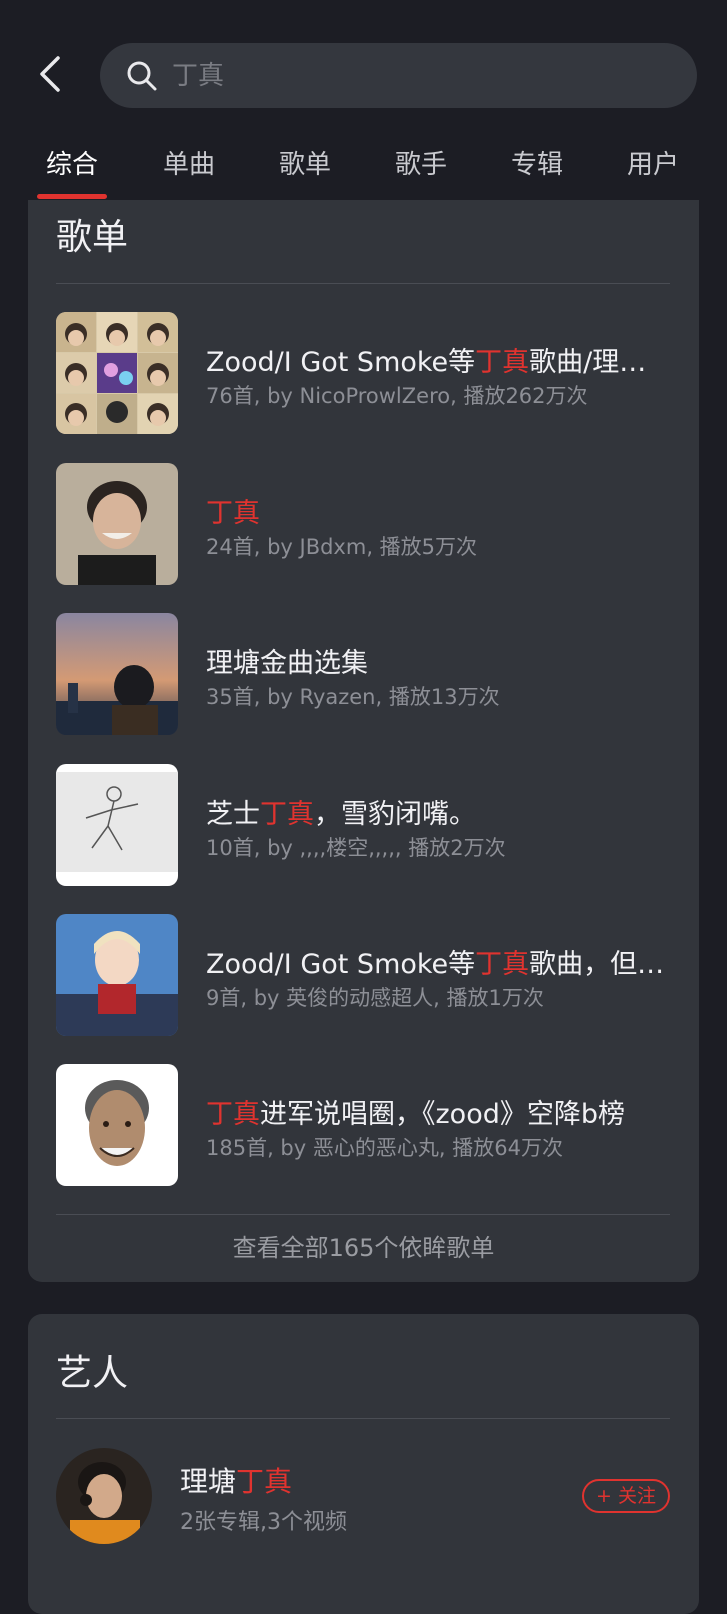  I want to click on artist-meta: 2张专辑,3个视频, so click(263, 1522).